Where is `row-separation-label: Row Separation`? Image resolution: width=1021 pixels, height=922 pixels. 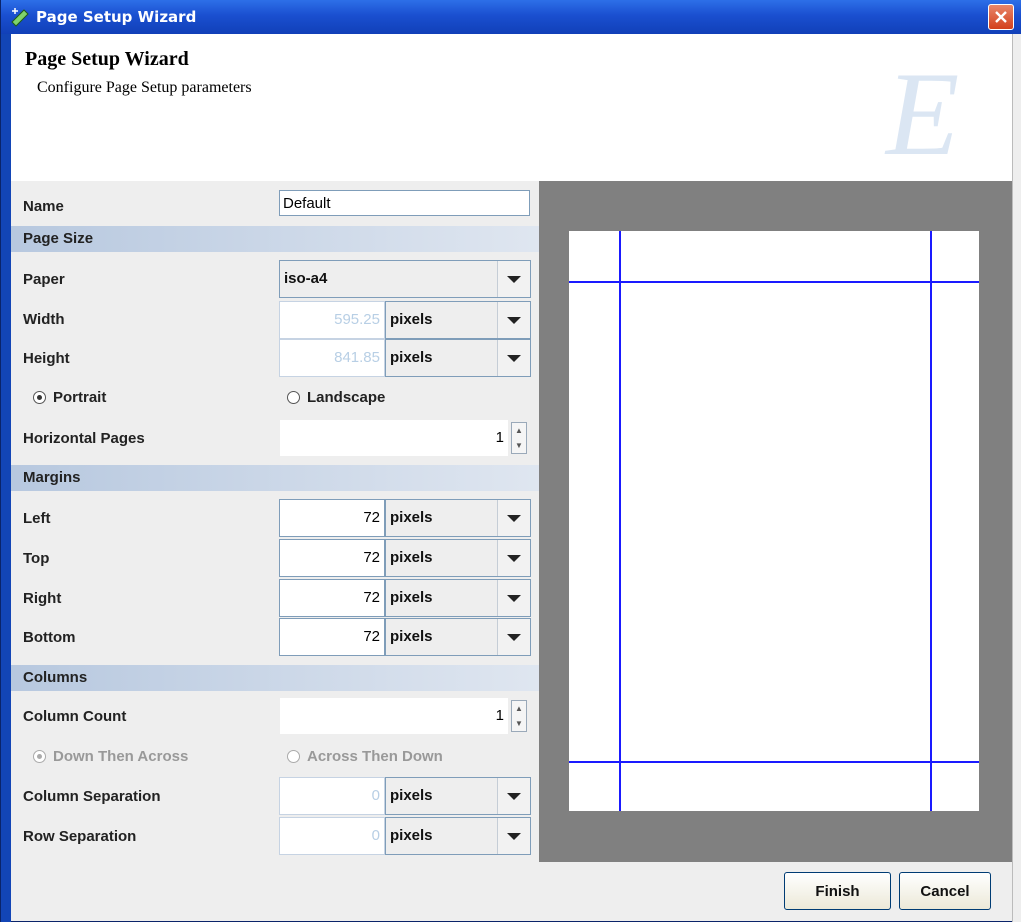
row-separation-label: Row Separation is located at coordinates (80, 836).